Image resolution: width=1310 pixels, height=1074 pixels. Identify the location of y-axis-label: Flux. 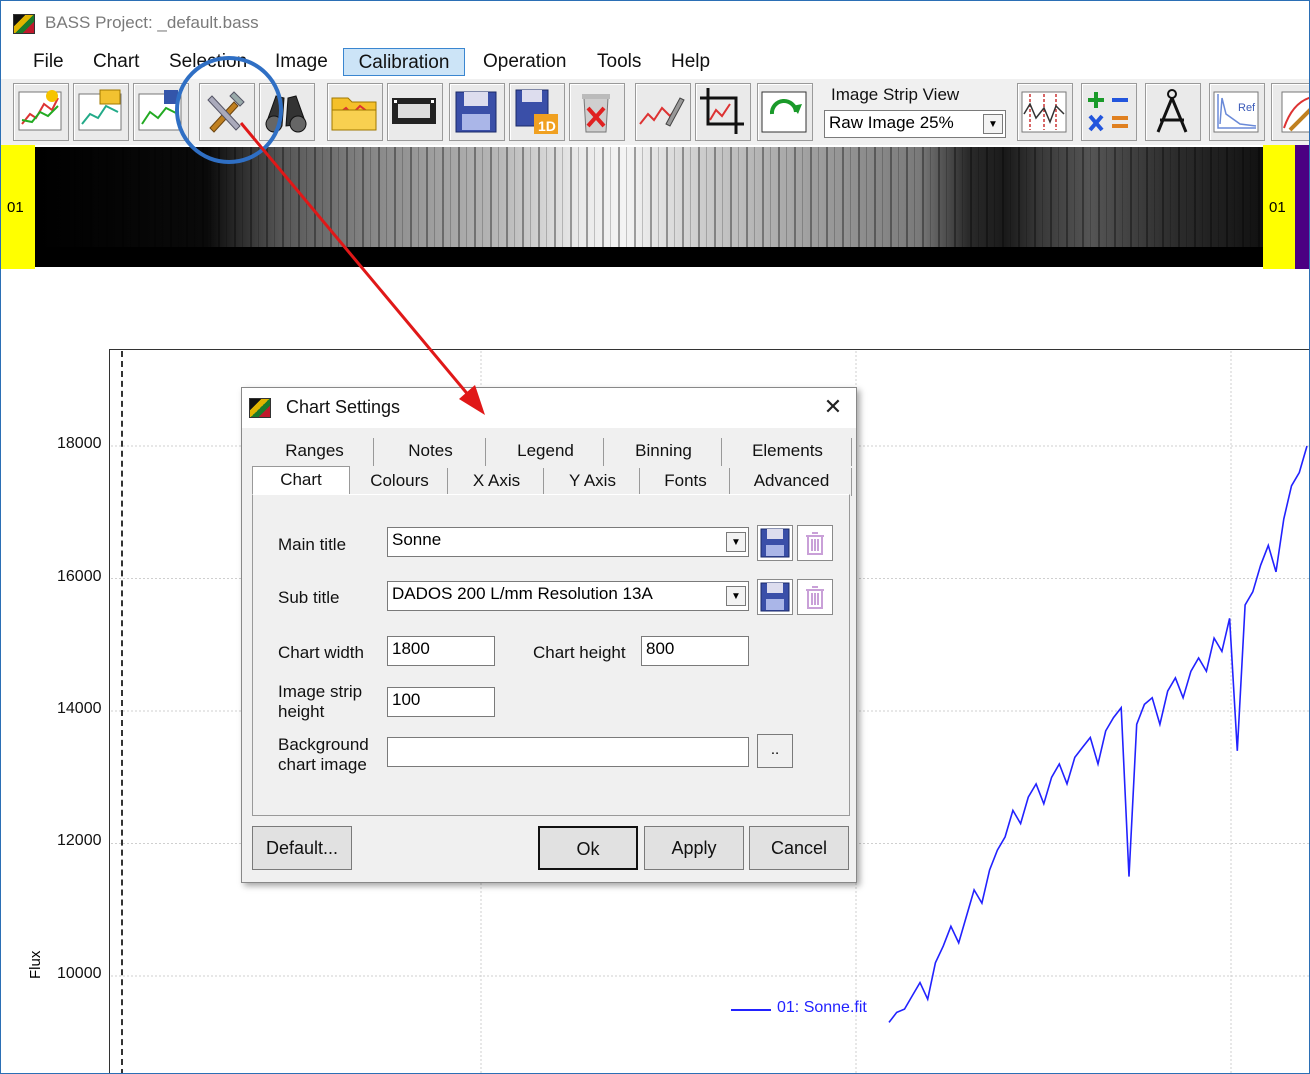
(35, 964).